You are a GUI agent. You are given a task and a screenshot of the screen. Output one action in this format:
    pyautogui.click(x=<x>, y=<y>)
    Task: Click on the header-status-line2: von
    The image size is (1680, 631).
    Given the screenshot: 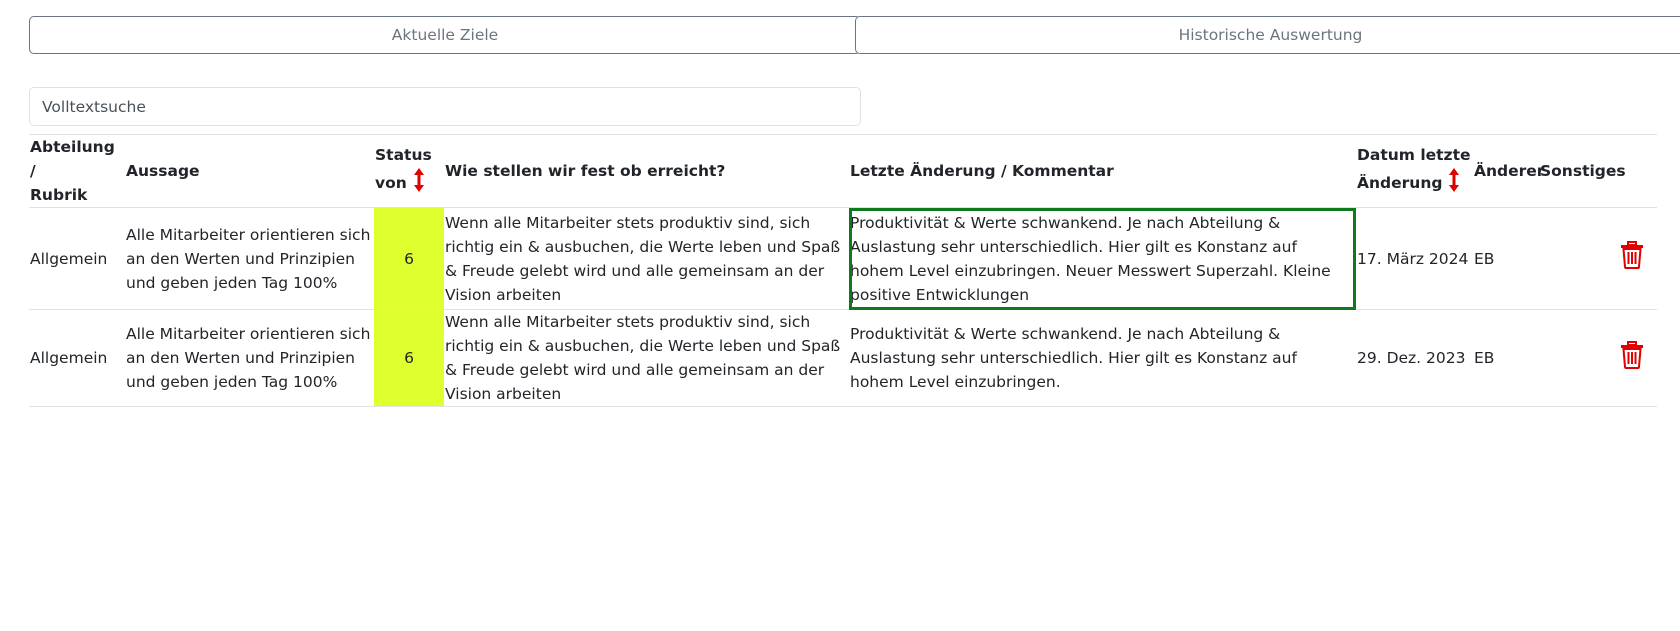 What is the action you would take?
    pyautogui.click(x=391, y=182)
    